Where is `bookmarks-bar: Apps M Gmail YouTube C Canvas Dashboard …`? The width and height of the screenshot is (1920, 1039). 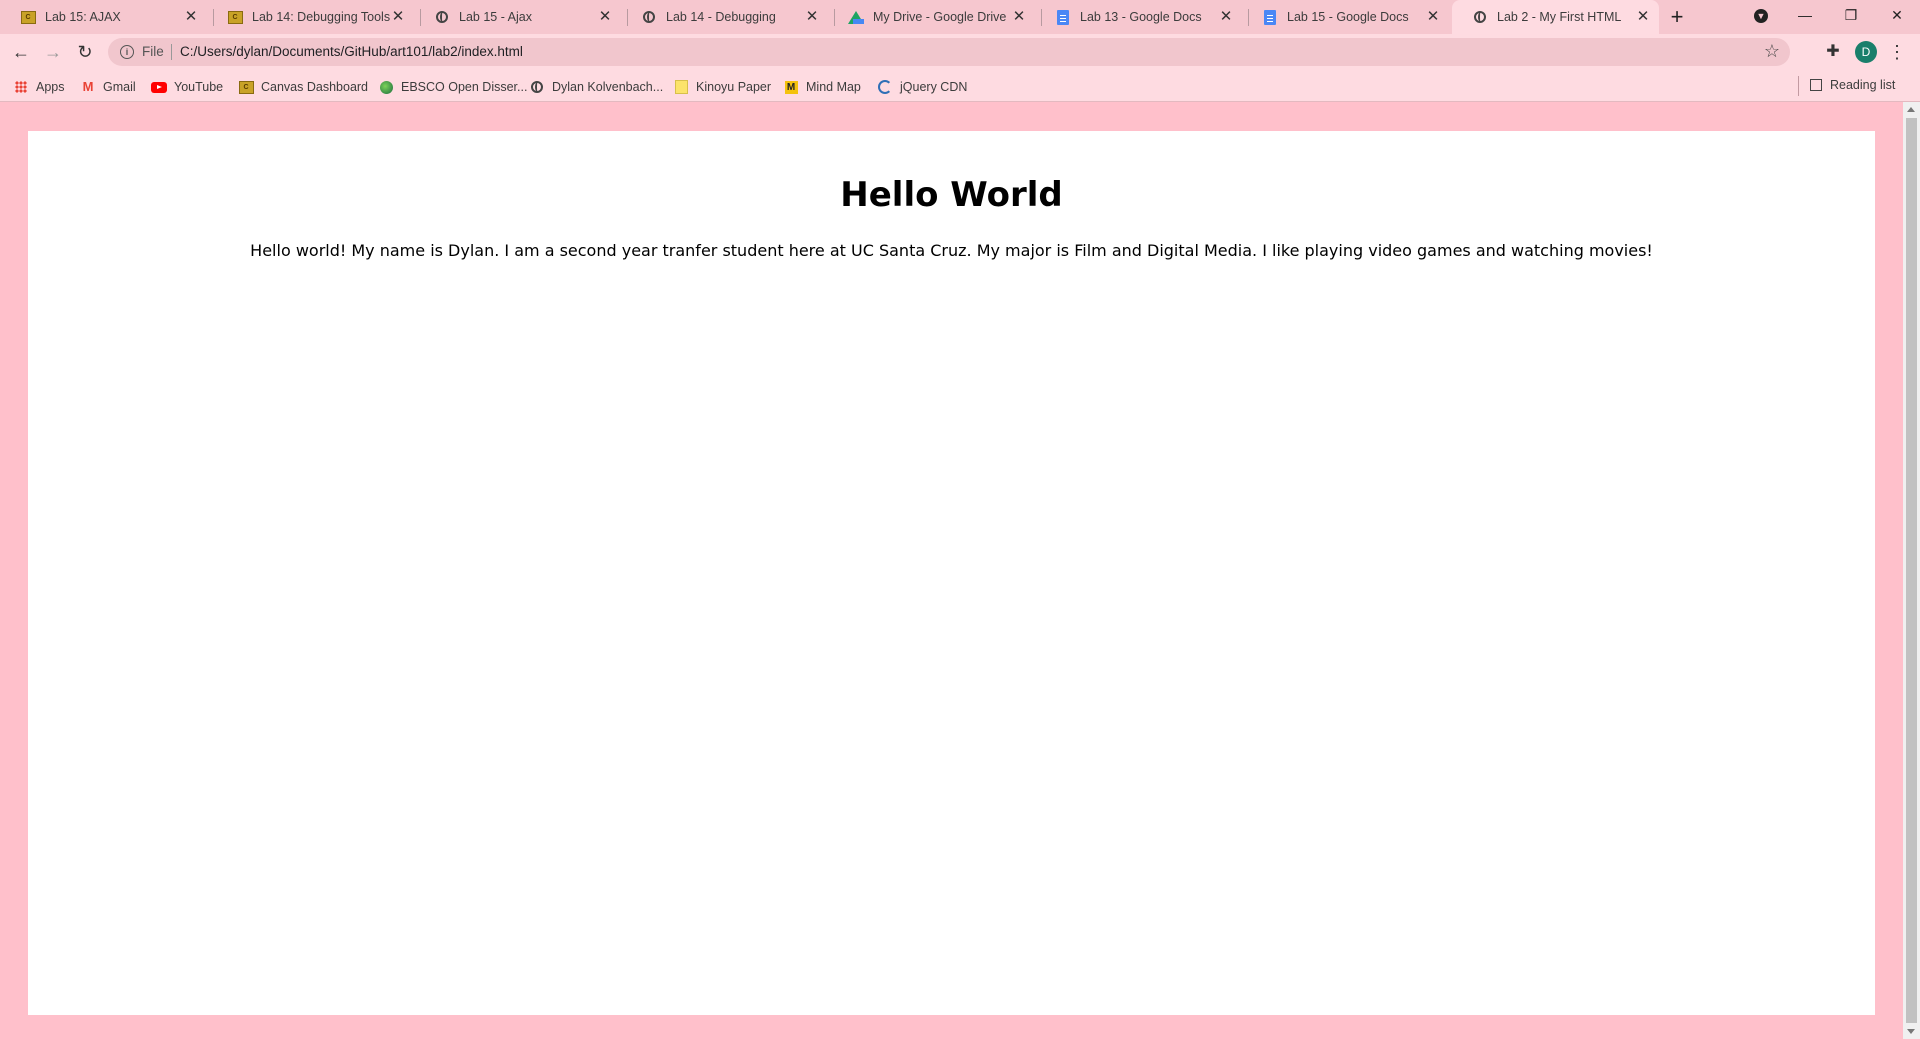 bookmarks-bar: Apps M Gmail YouTube C Canvas Dashboard … is located at coordinates (960, 86).